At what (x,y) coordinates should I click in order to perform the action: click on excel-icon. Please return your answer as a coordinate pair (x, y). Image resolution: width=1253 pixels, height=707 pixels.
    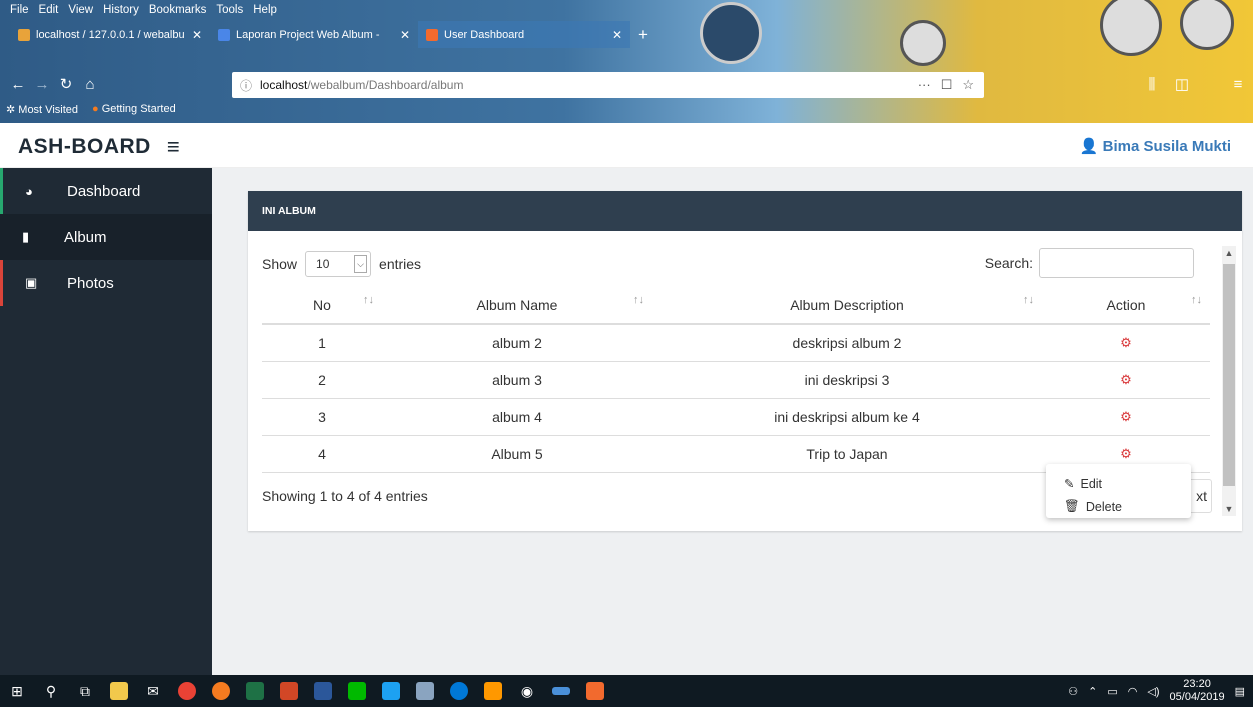
    Looking at the image, I should click on (255, 691).